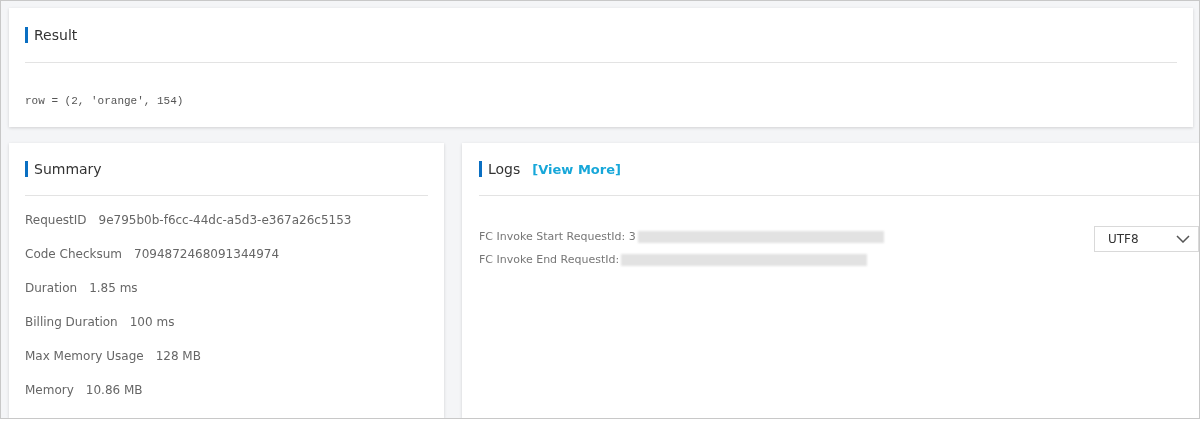 The height and width of the screenshot is (421, 1202). I want to click on field-value: 128 MB, so click(178, 356).